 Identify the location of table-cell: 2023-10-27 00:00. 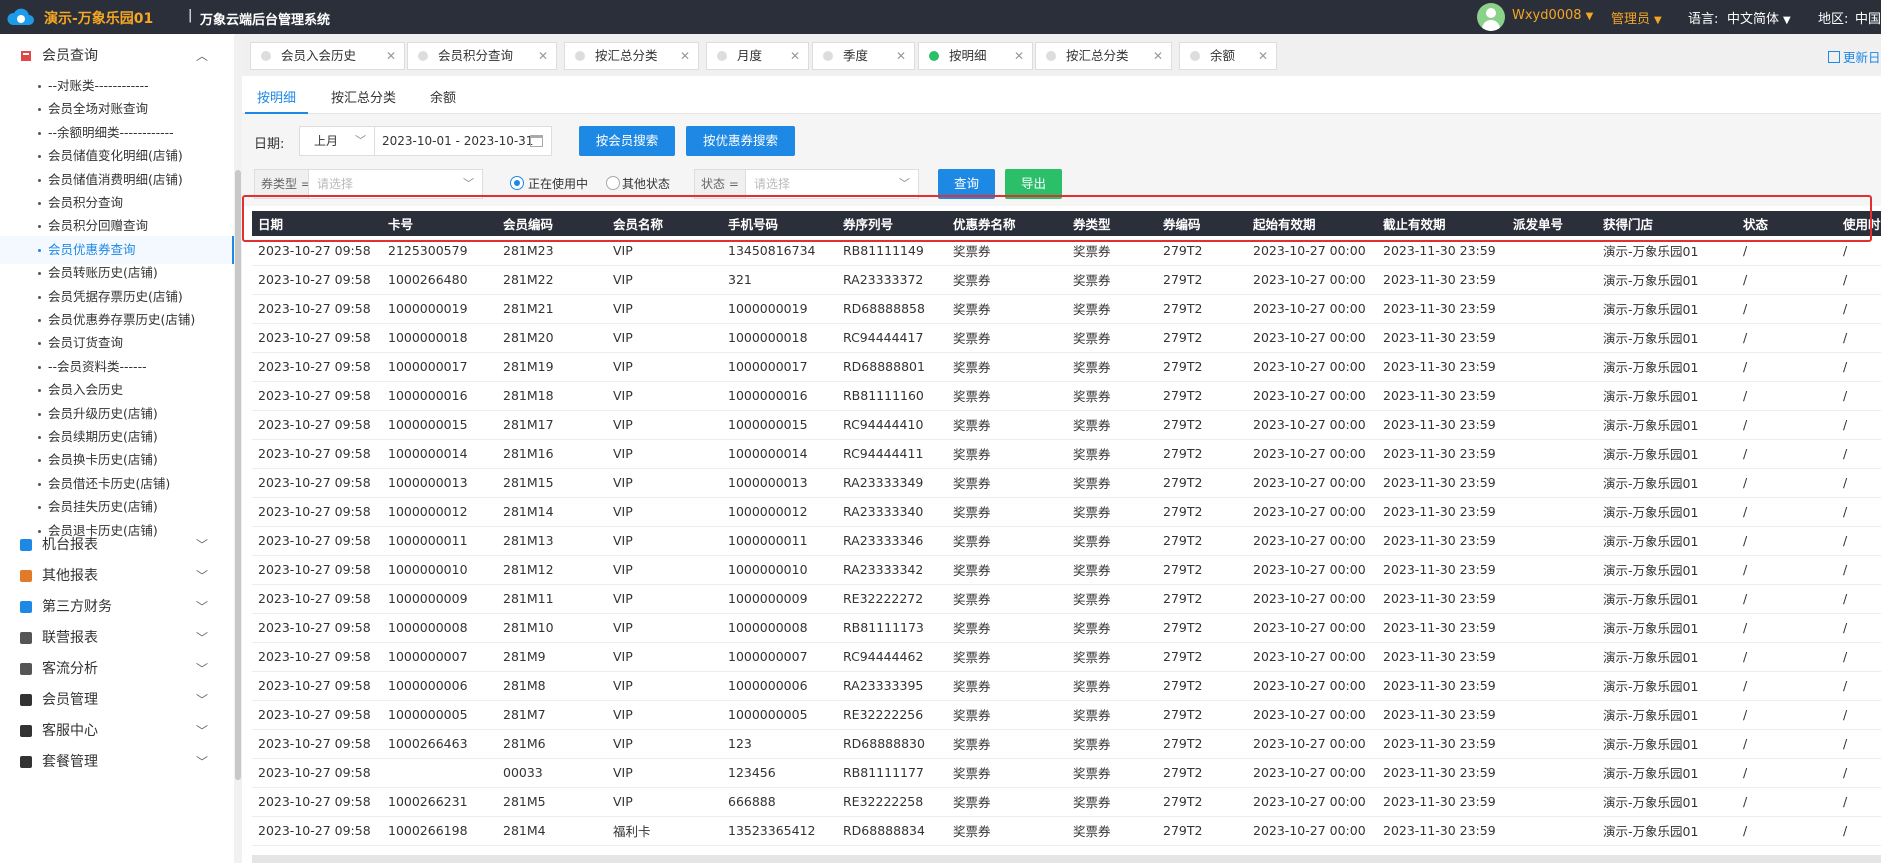
(1312, 744).